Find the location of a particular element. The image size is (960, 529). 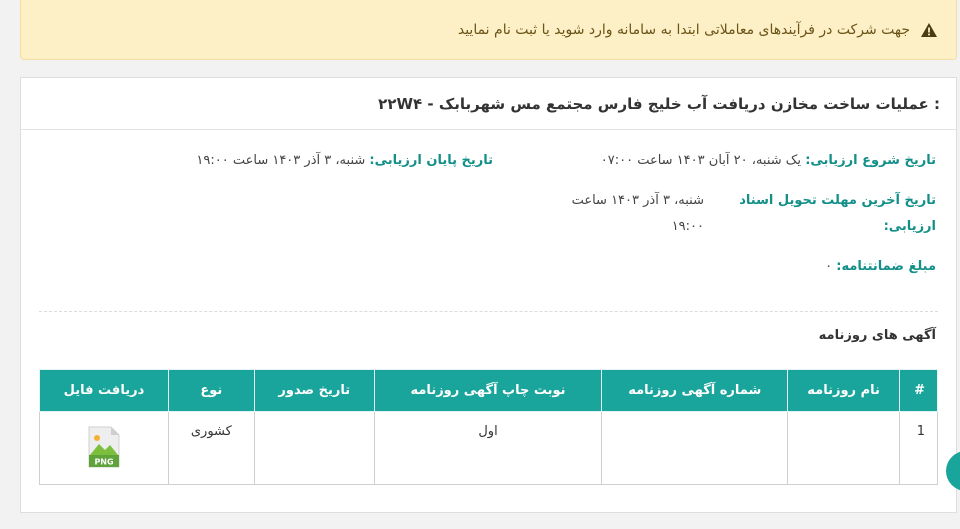

guarantee-label: مبلغ ضمانتنامه: is located at coordinates (886, 266).